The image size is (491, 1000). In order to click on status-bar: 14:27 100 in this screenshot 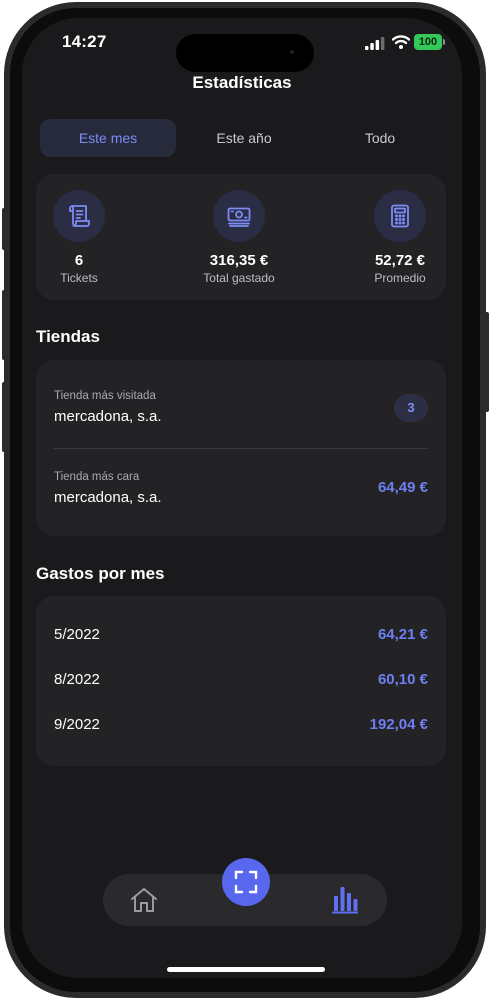, I will do `click(242, 45)`.